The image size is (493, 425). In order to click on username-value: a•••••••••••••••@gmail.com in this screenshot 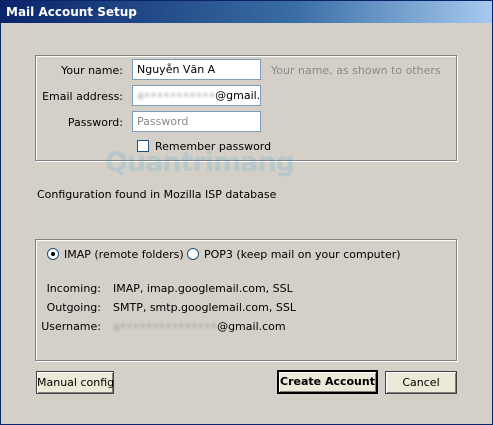, I will do `click(199, 326)`.